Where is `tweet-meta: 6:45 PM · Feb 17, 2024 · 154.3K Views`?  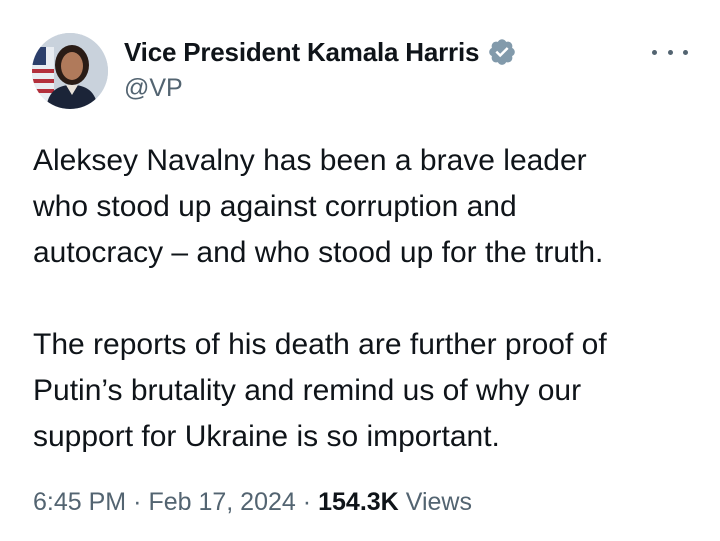 tweet-meta: 6:45 PM · Feb 17, 2024 · 154.3K Views is located at coordinates (252, 502).